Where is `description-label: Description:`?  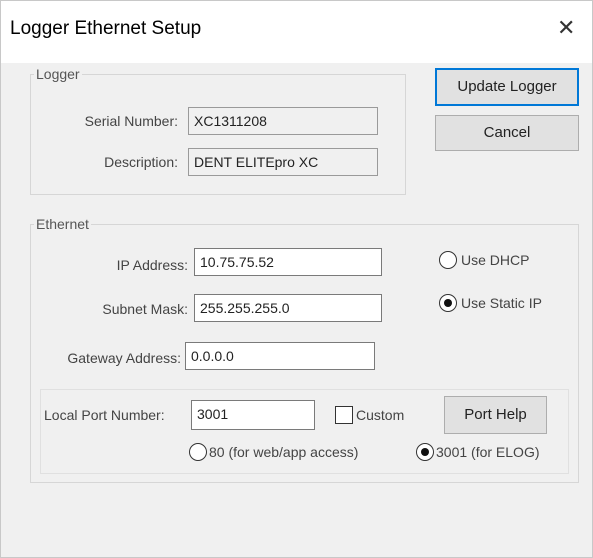 description-label: Description: is located at coordinates (141, 162).